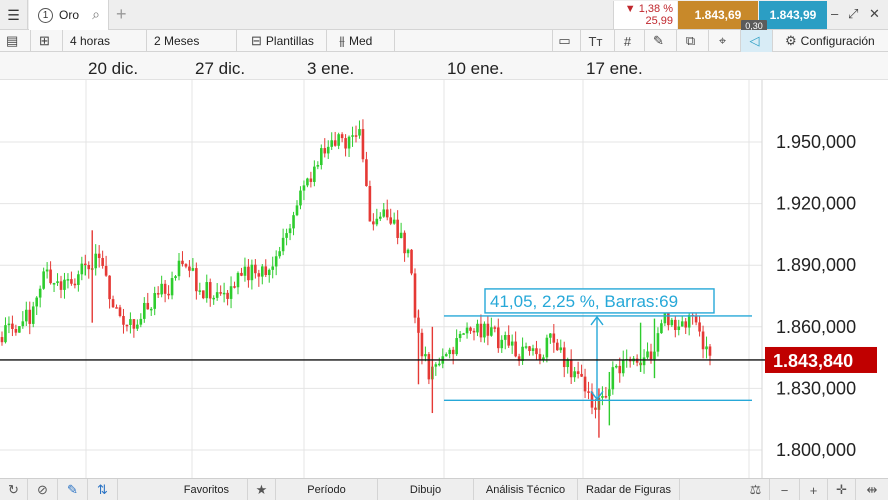 The width and height of the screenshot is (888, 500). Describe the element at coordinates (262, 489) in the screenshot. I see `star-icon: ★` at that location.